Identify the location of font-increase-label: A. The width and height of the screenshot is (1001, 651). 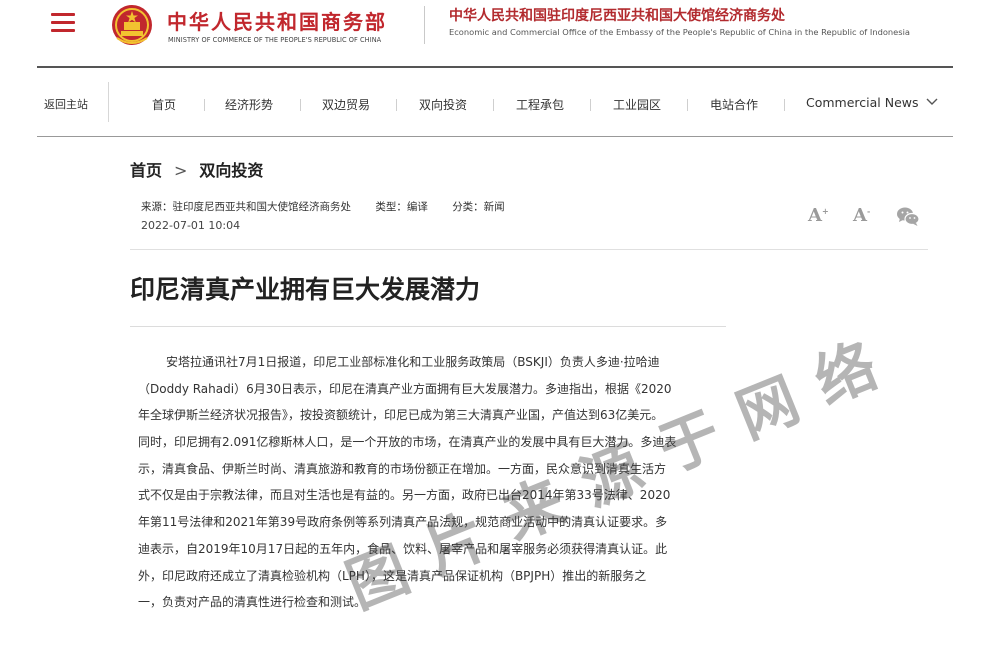
(815, 215).